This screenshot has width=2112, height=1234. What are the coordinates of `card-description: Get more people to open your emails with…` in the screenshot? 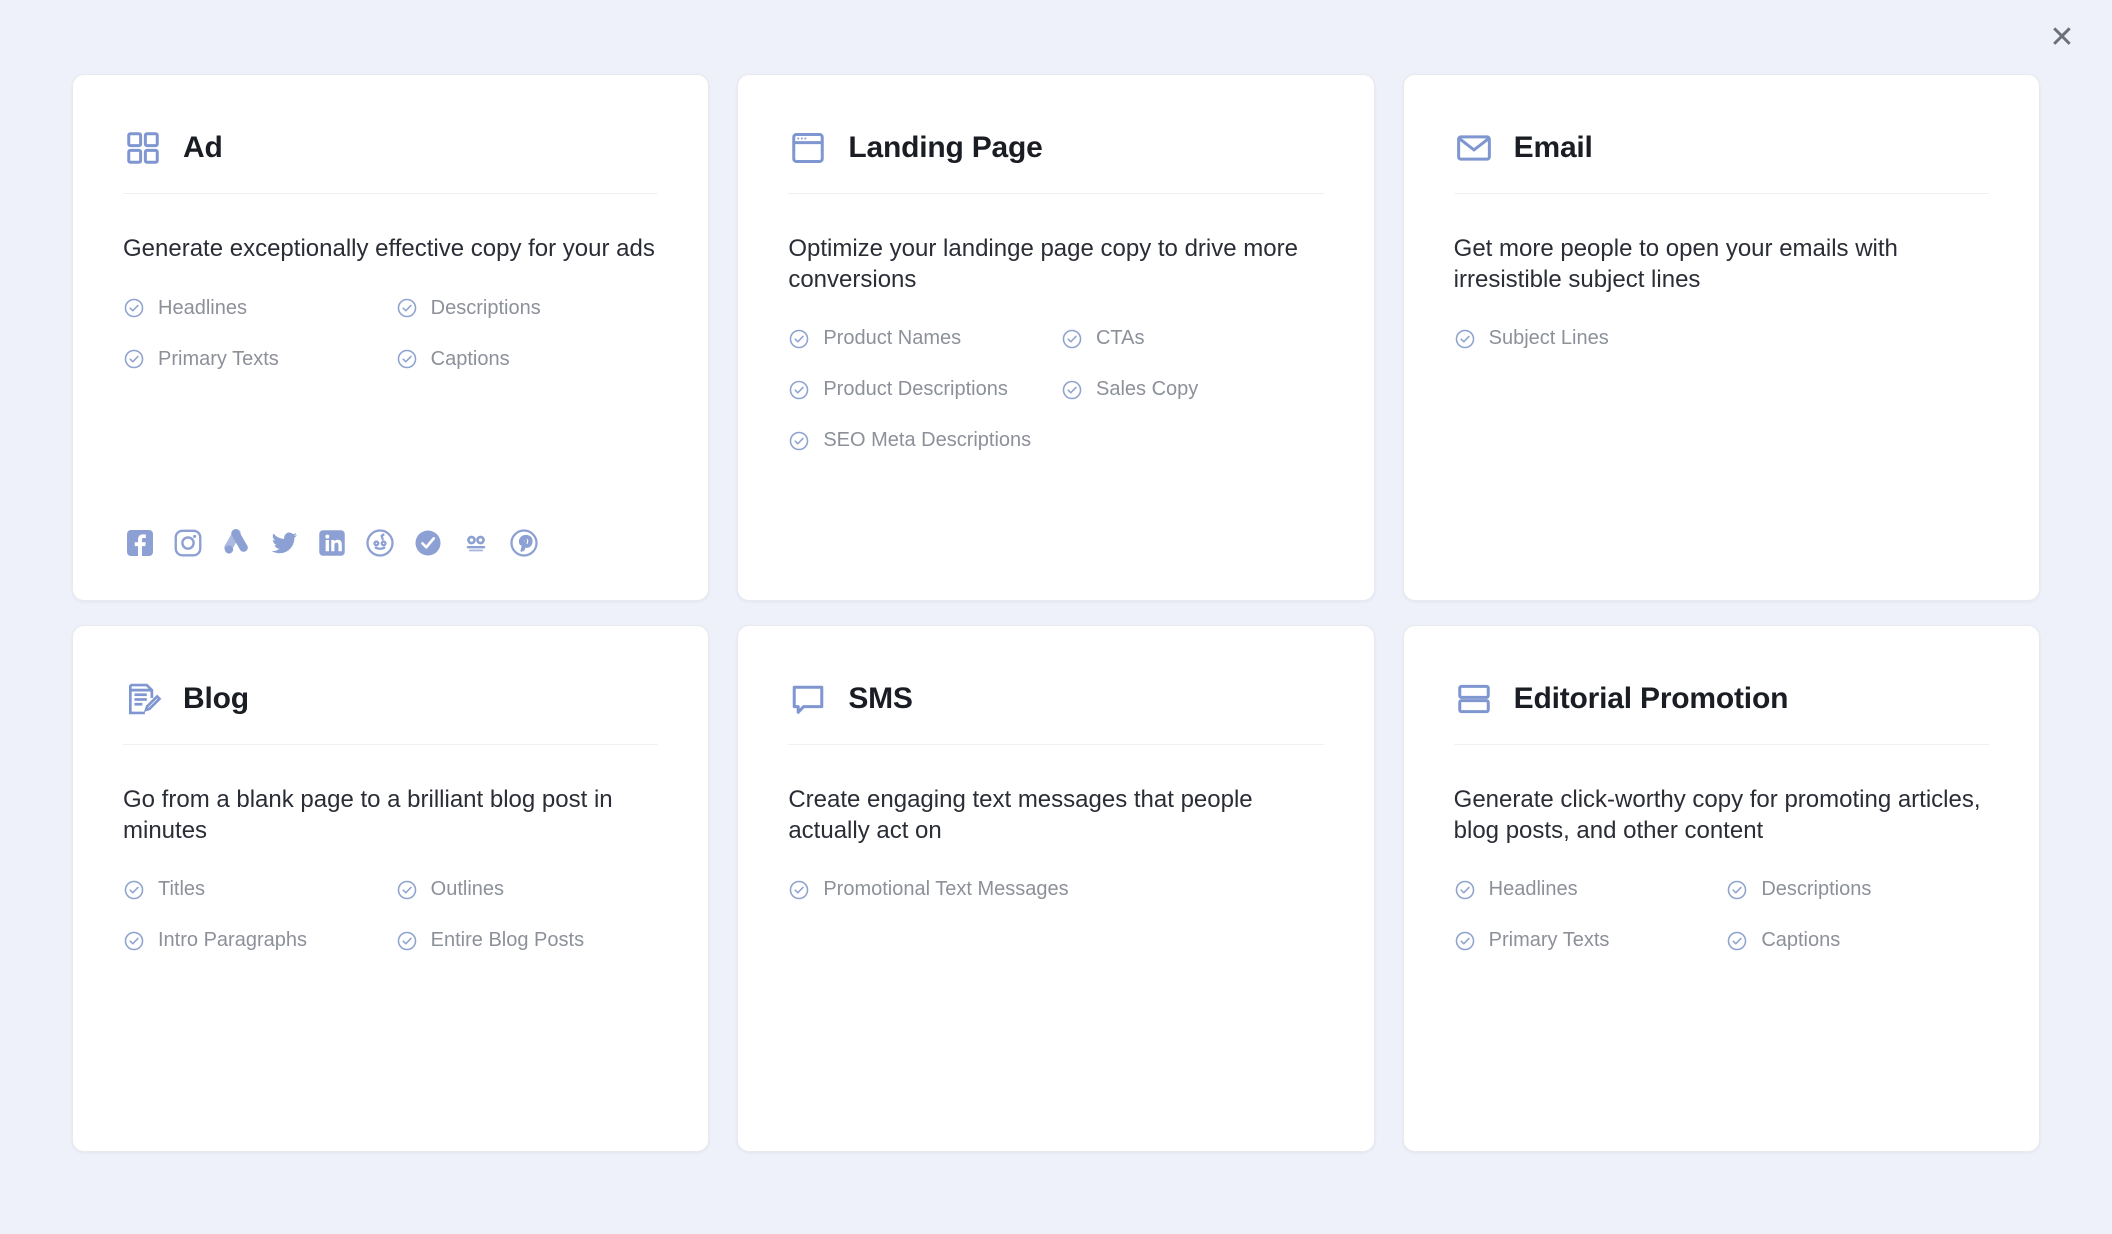 It's located at (1675, 264).